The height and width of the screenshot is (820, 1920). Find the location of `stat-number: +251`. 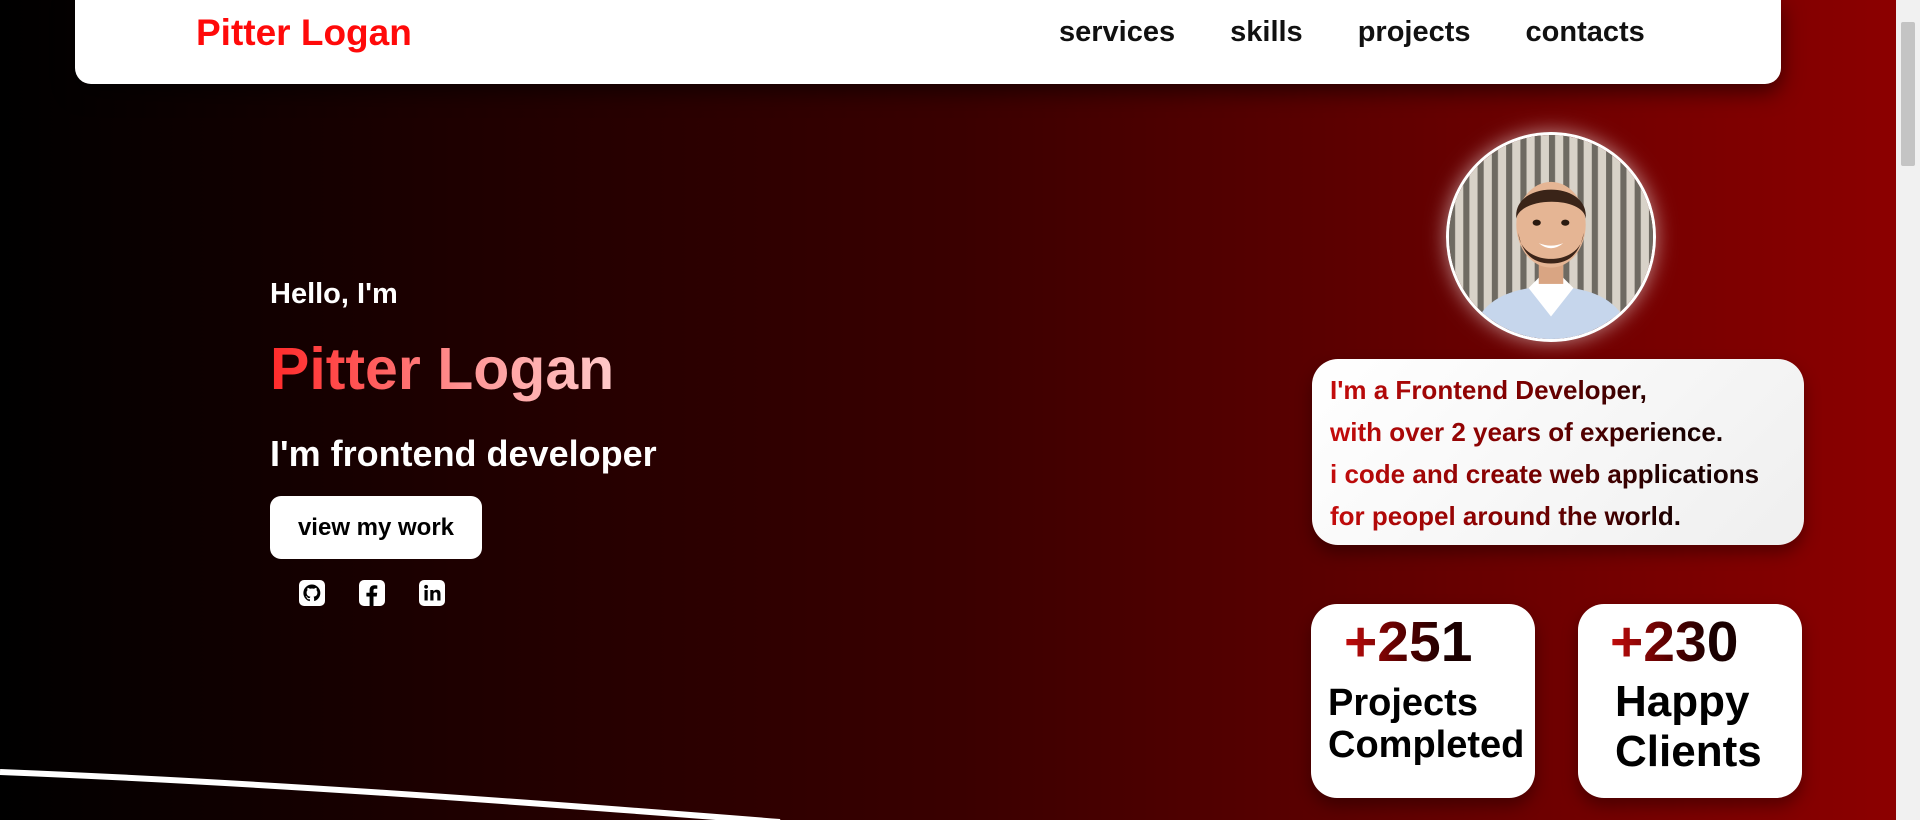

stat-number: +251 is located at coordinates (1408, 642).